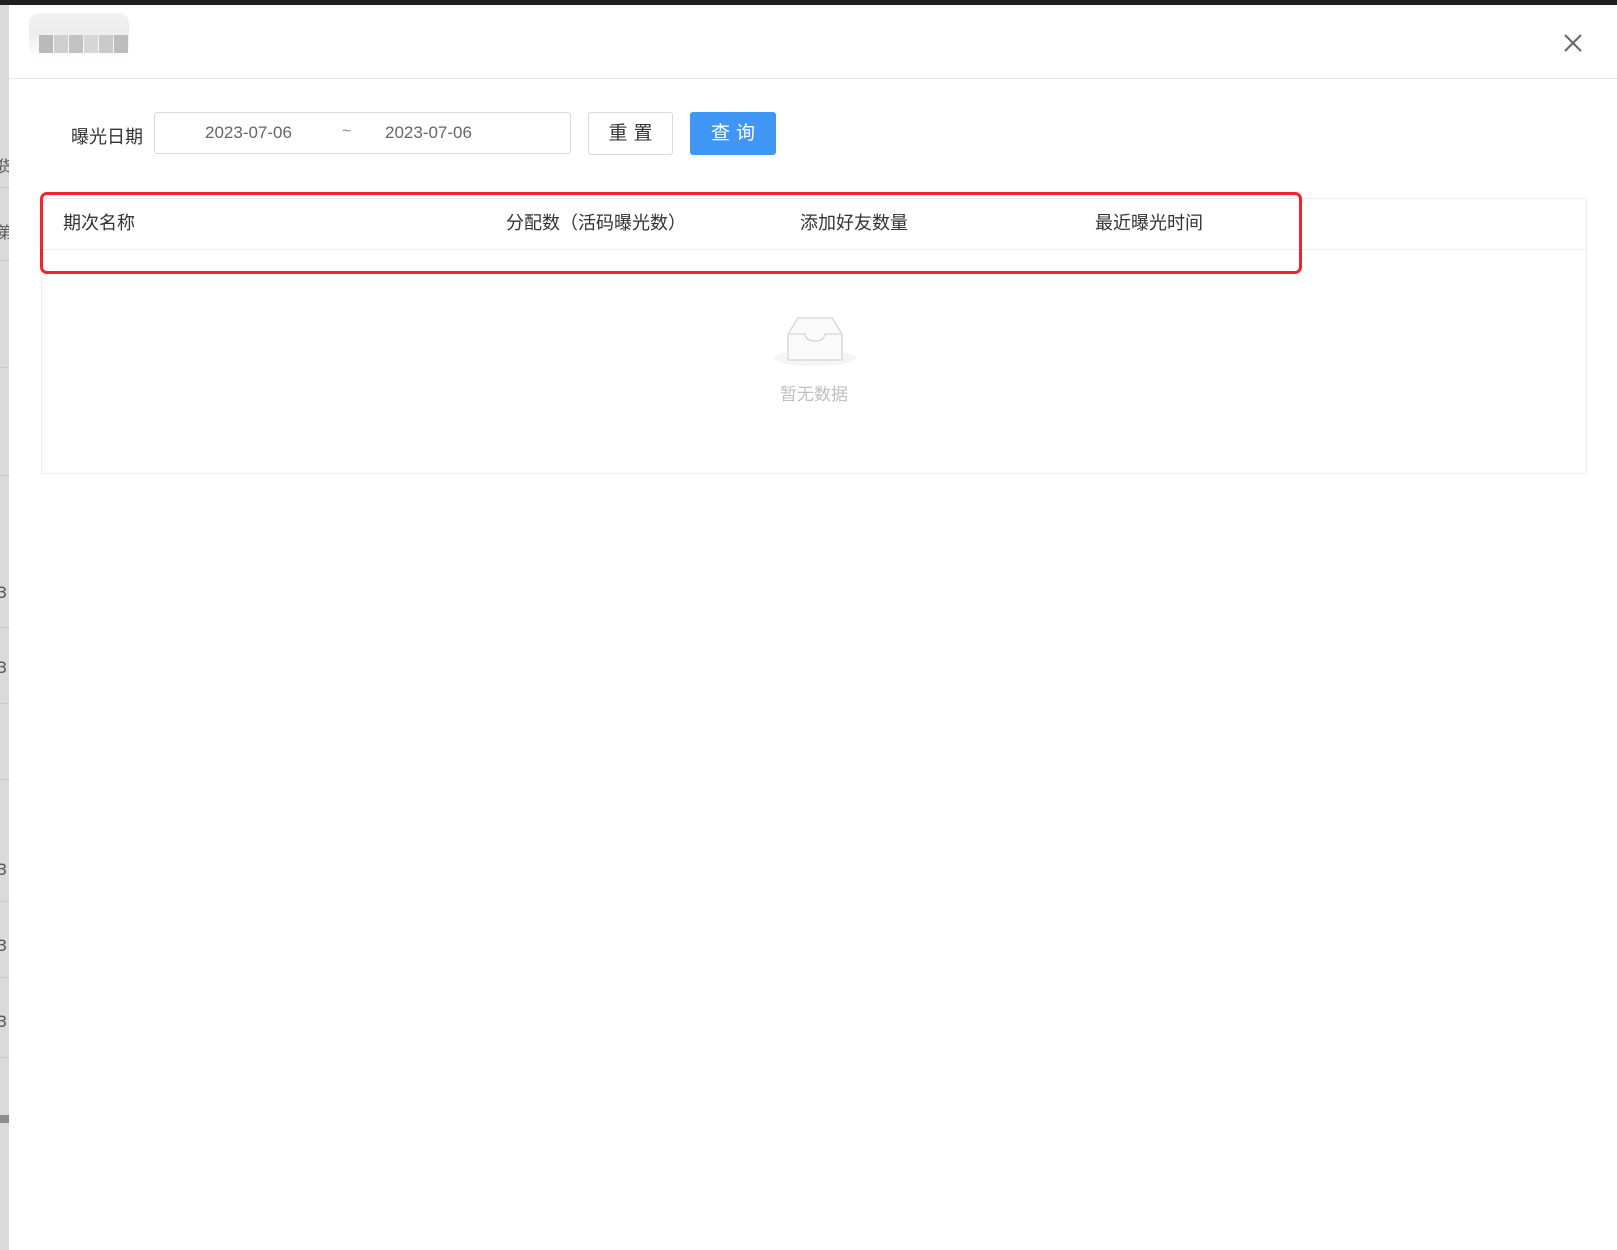  Describe the element at coordinates (815, 341) in the screenshot. I see `inbox-icon` at that location.